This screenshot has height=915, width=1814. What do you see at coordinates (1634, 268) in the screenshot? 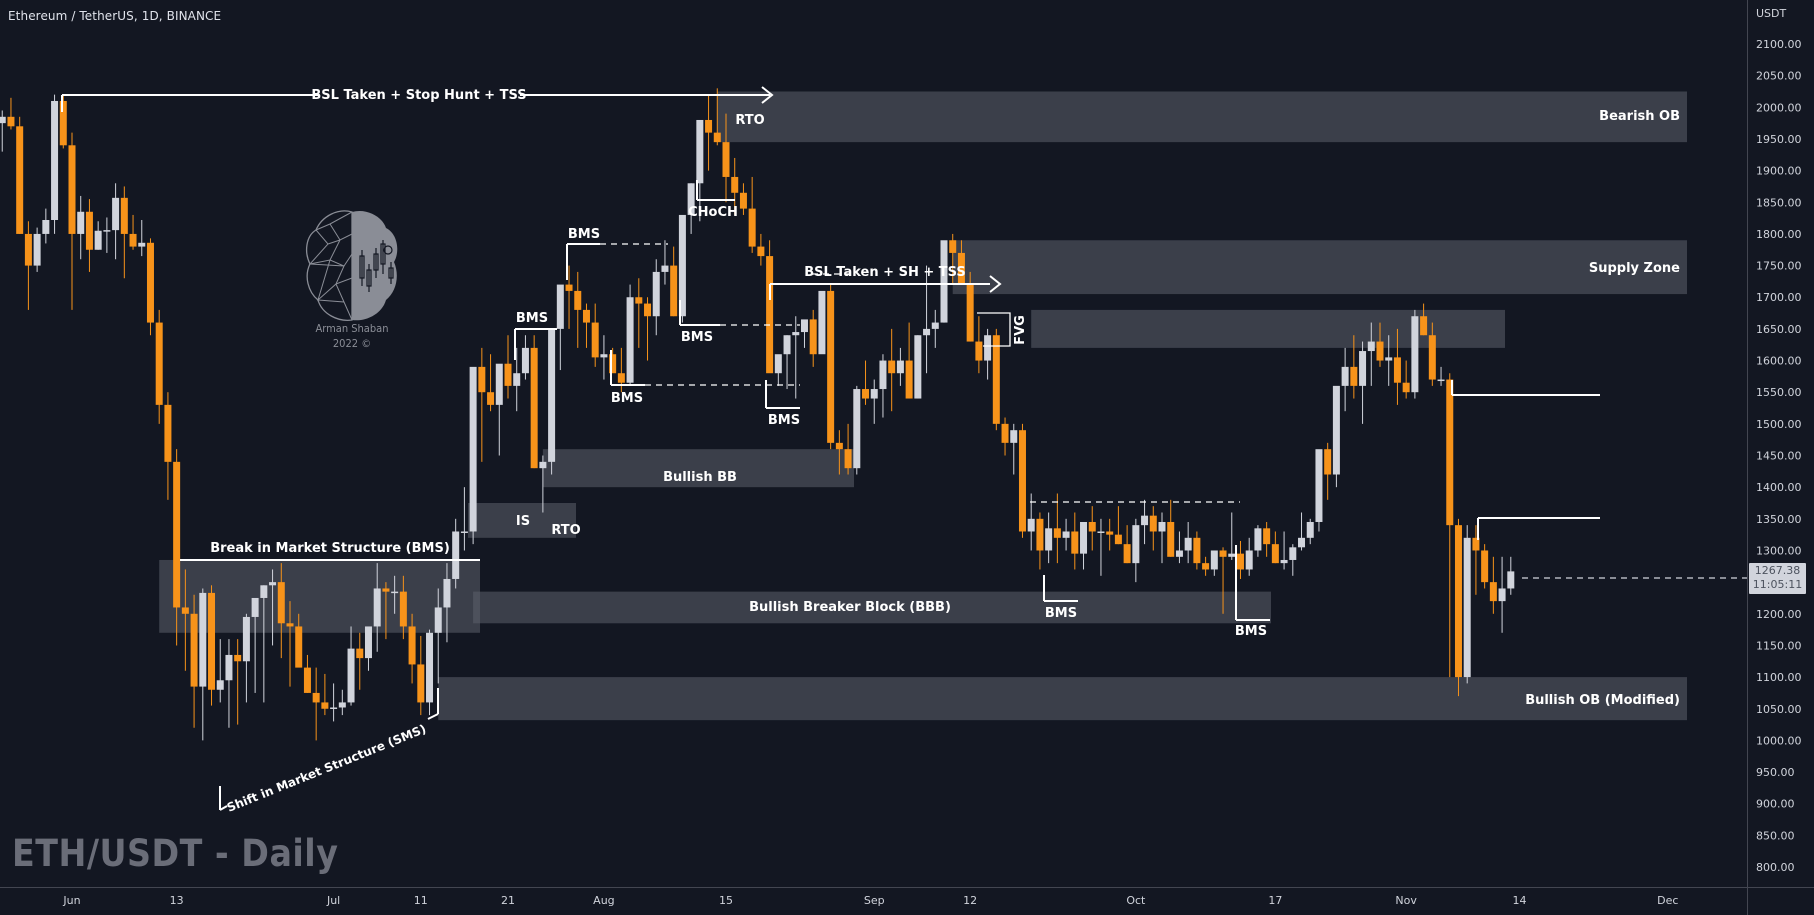
I see `label-supply-zone: Supply Zone` at bounding box center [1634, 268].